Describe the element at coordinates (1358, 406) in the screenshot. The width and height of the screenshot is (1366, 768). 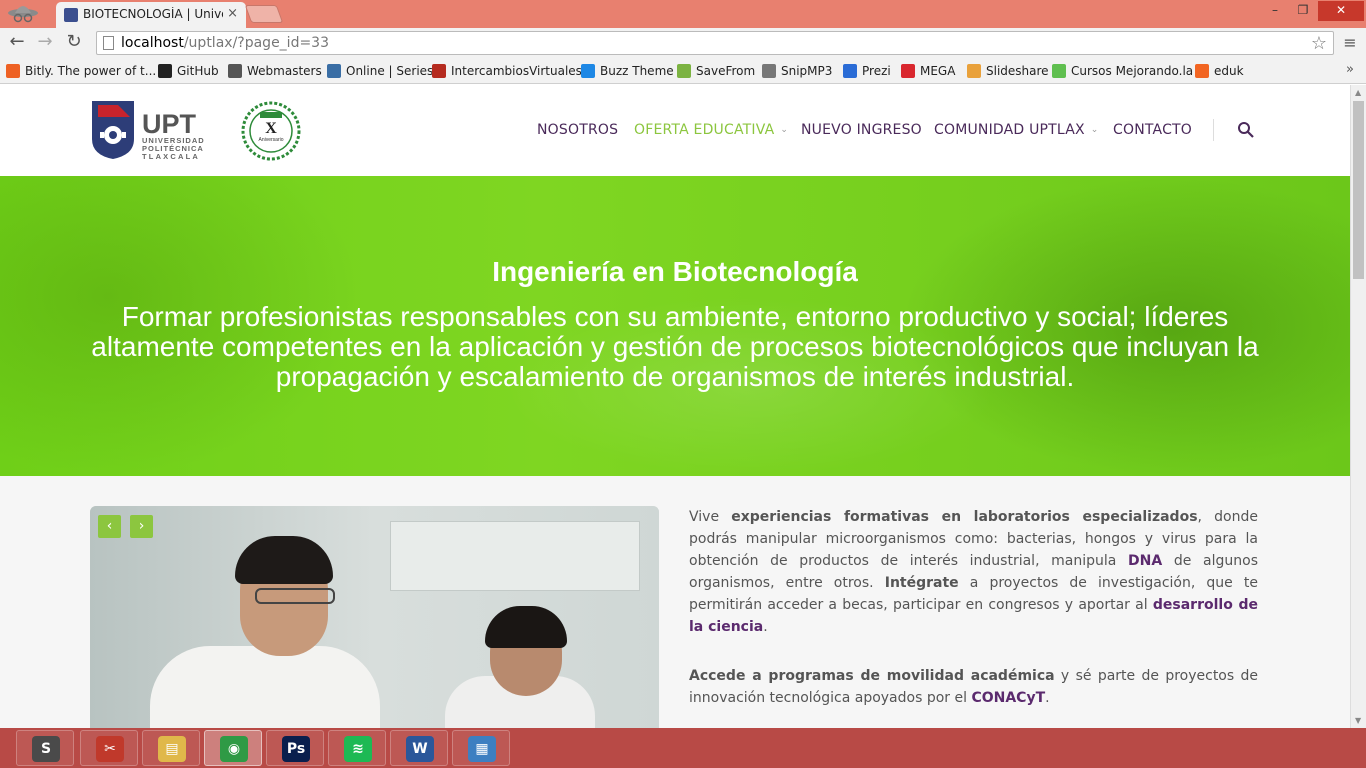
I see `page-scrollbar: ▲ ▼` at that location.